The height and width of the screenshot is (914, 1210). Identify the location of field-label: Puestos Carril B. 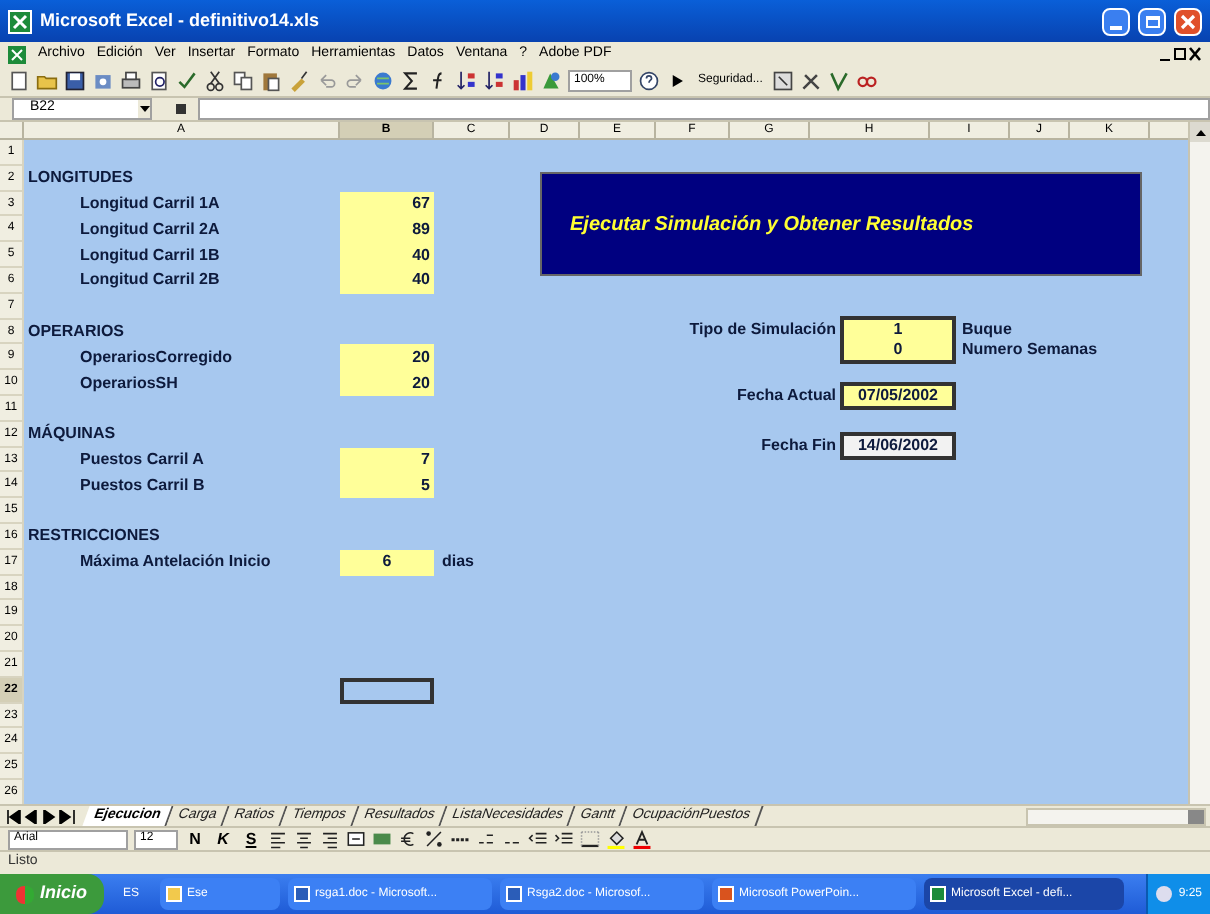
(141, 485).